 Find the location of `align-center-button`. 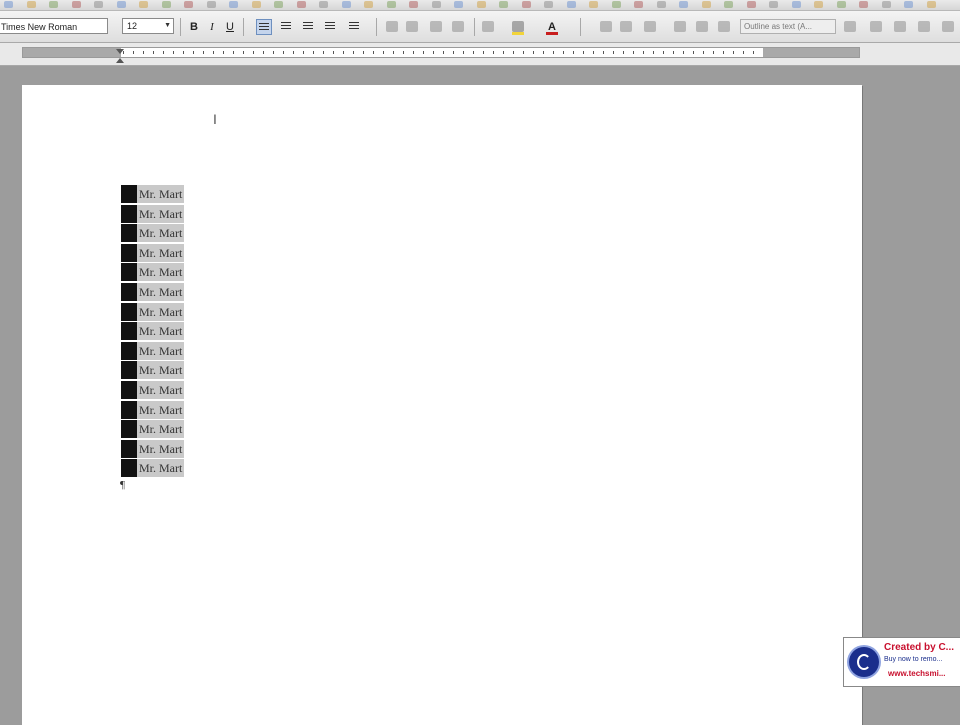

align-center-button is located at coordinates (286, 27).